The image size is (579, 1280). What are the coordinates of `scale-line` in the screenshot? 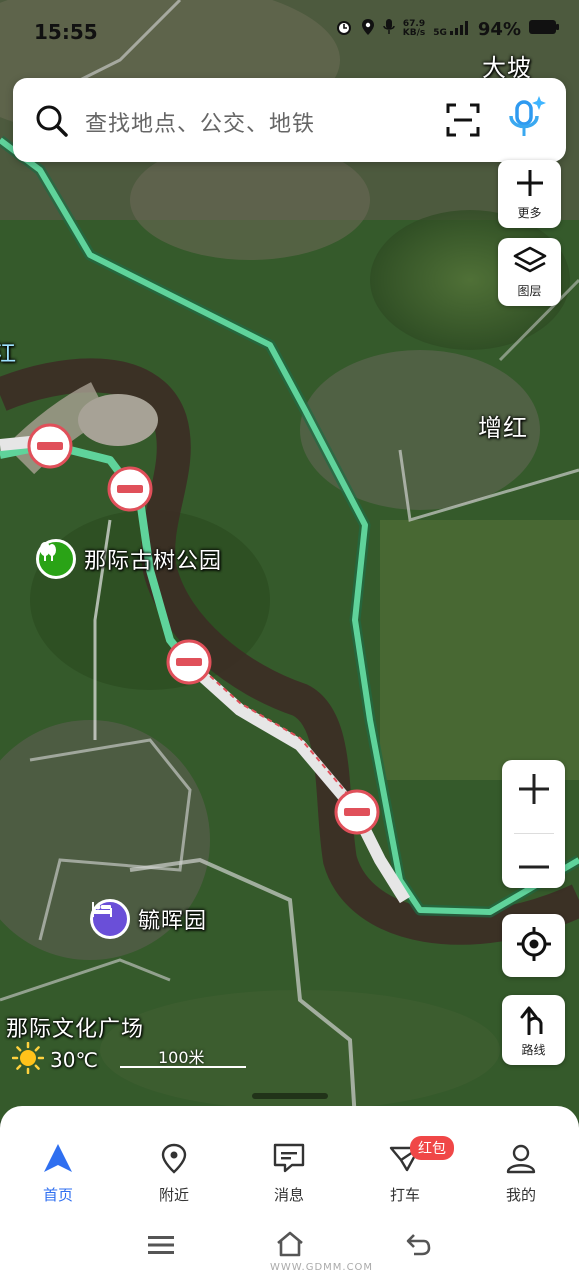 It's located at (183, 1067).